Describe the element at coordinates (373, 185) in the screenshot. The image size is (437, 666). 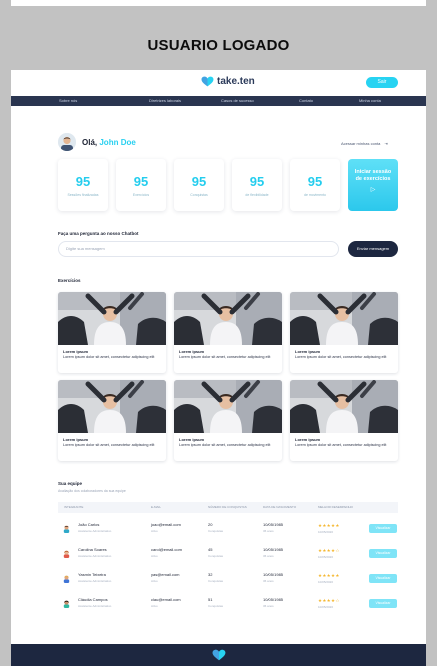
I see `start-session-button: Iniciar sessão de exercícios ▷` at that location.